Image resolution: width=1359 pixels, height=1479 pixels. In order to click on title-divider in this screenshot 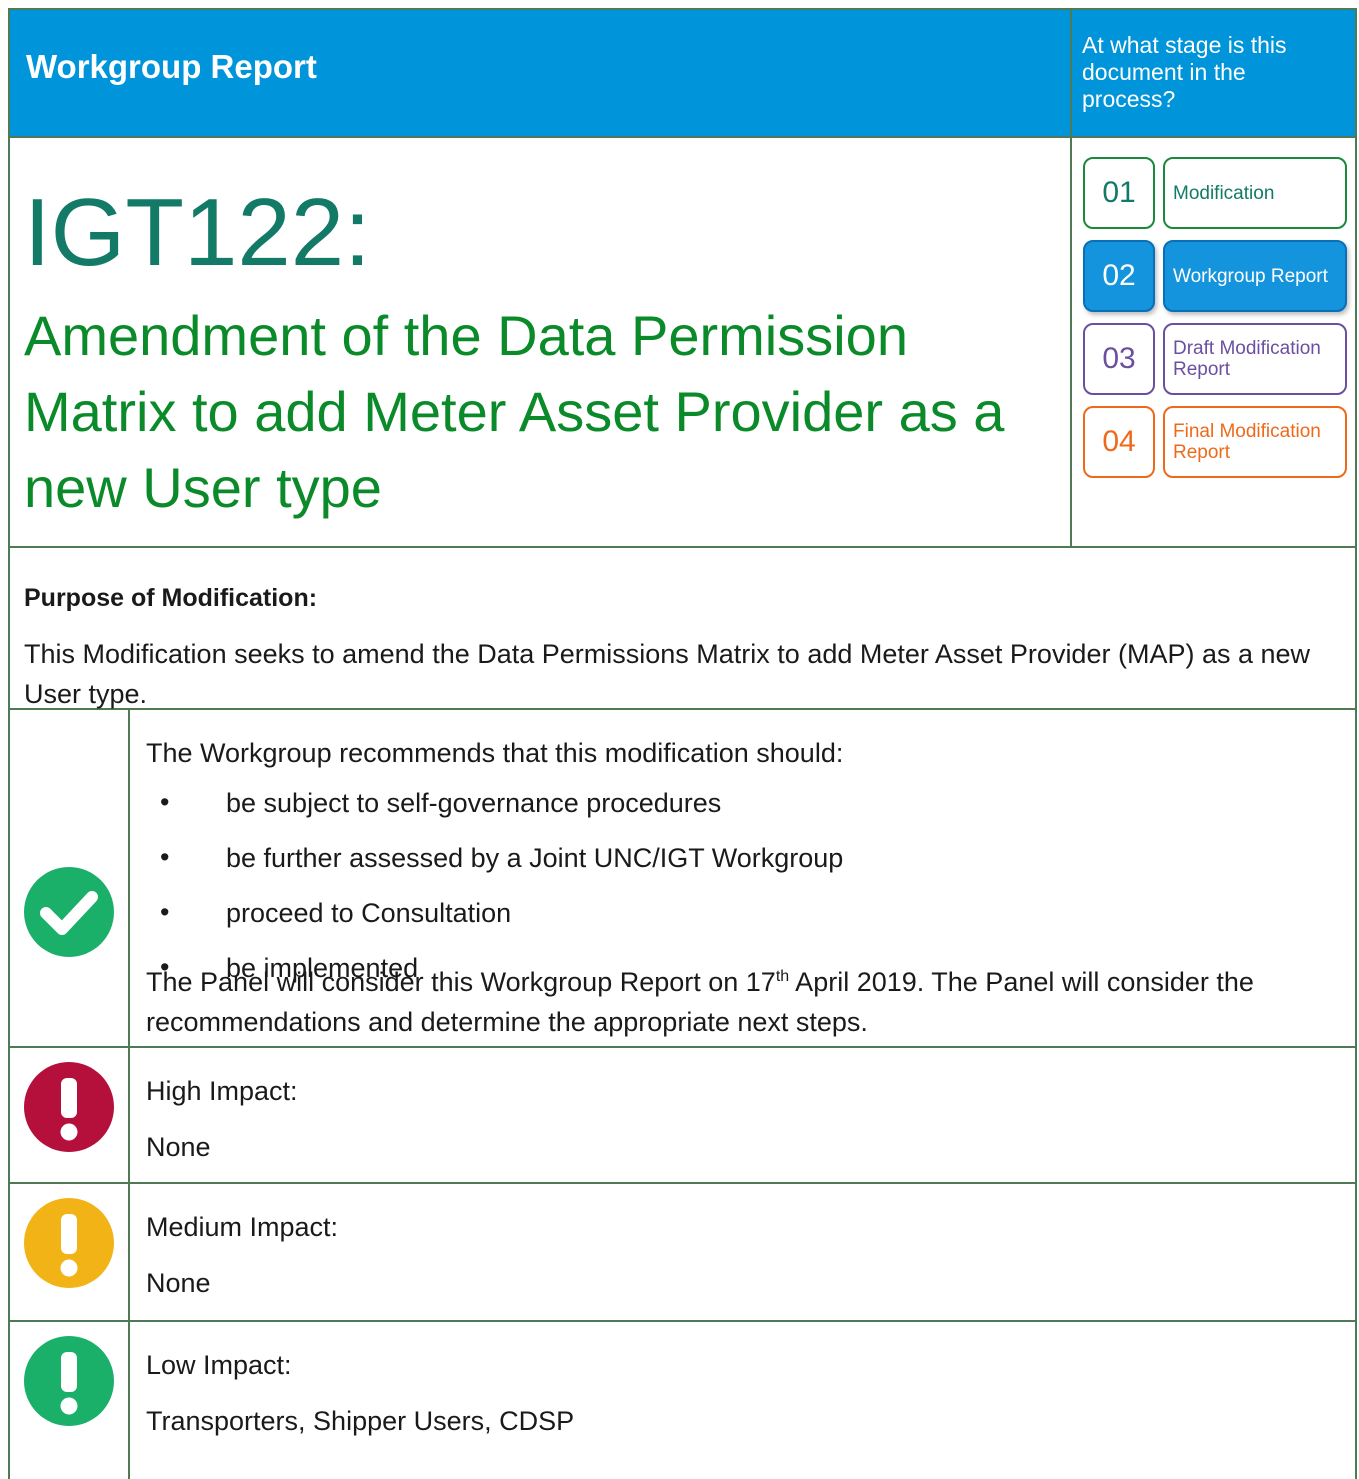, I will do `click(1071, 342)`.